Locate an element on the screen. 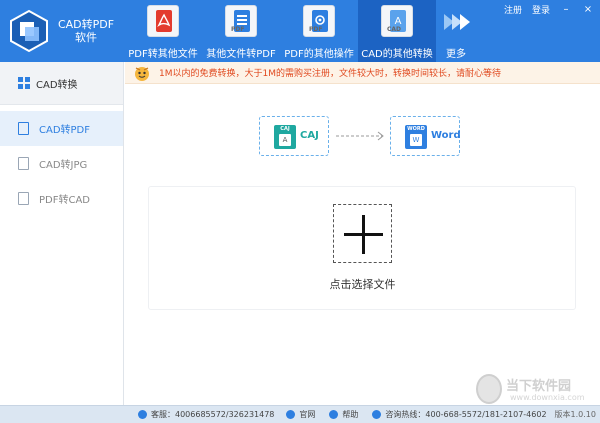 The width and height of the screenshot is (600, 423). app-title: CAD转PDF 软件 is located at coordinates (86, 31).